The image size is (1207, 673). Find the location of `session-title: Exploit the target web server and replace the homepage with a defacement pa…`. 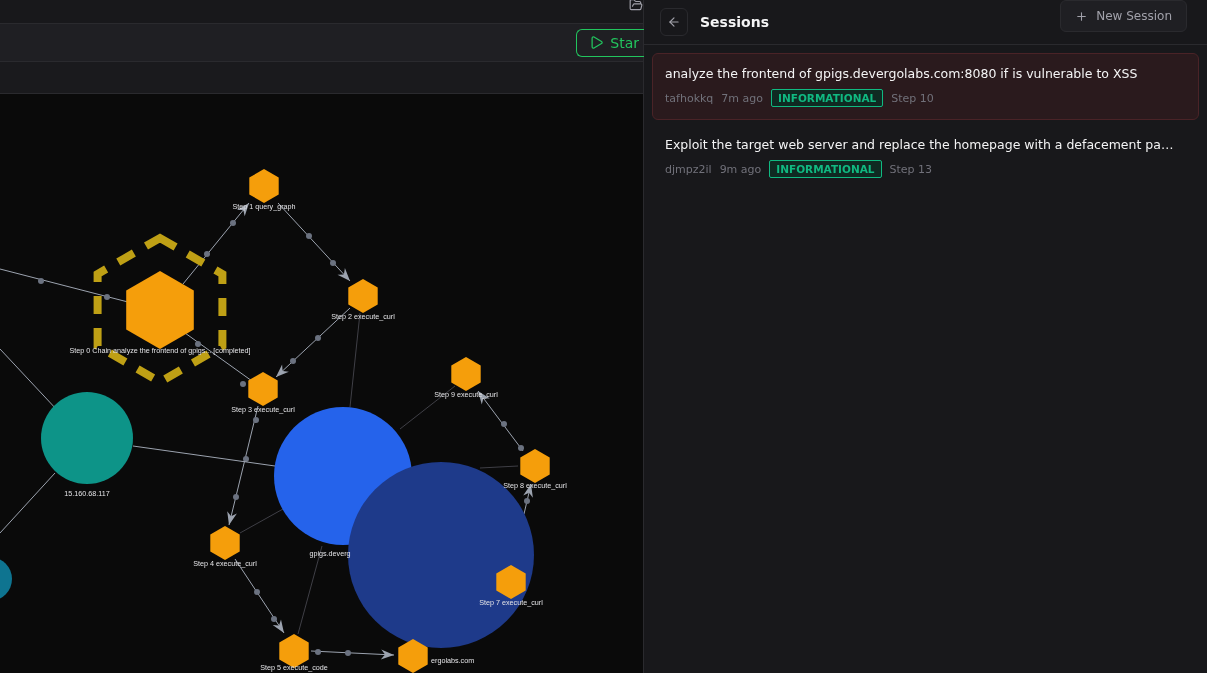

session-title: Exploit the target web server and replace the homepage with a defacement pa… is located at coordinates (920, 144).